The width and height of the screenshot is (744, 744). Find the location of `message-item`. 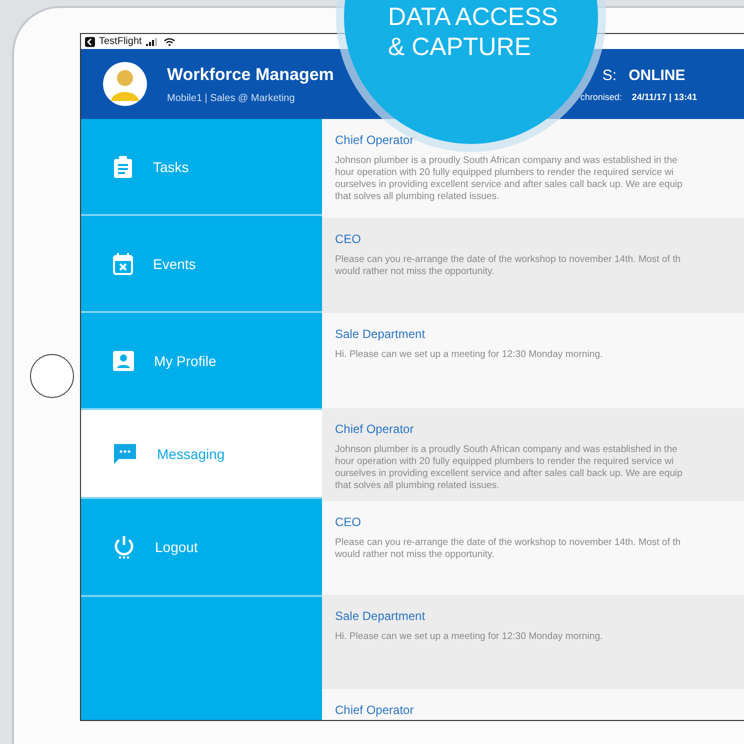

message-item is located at coordinates (533, 454).